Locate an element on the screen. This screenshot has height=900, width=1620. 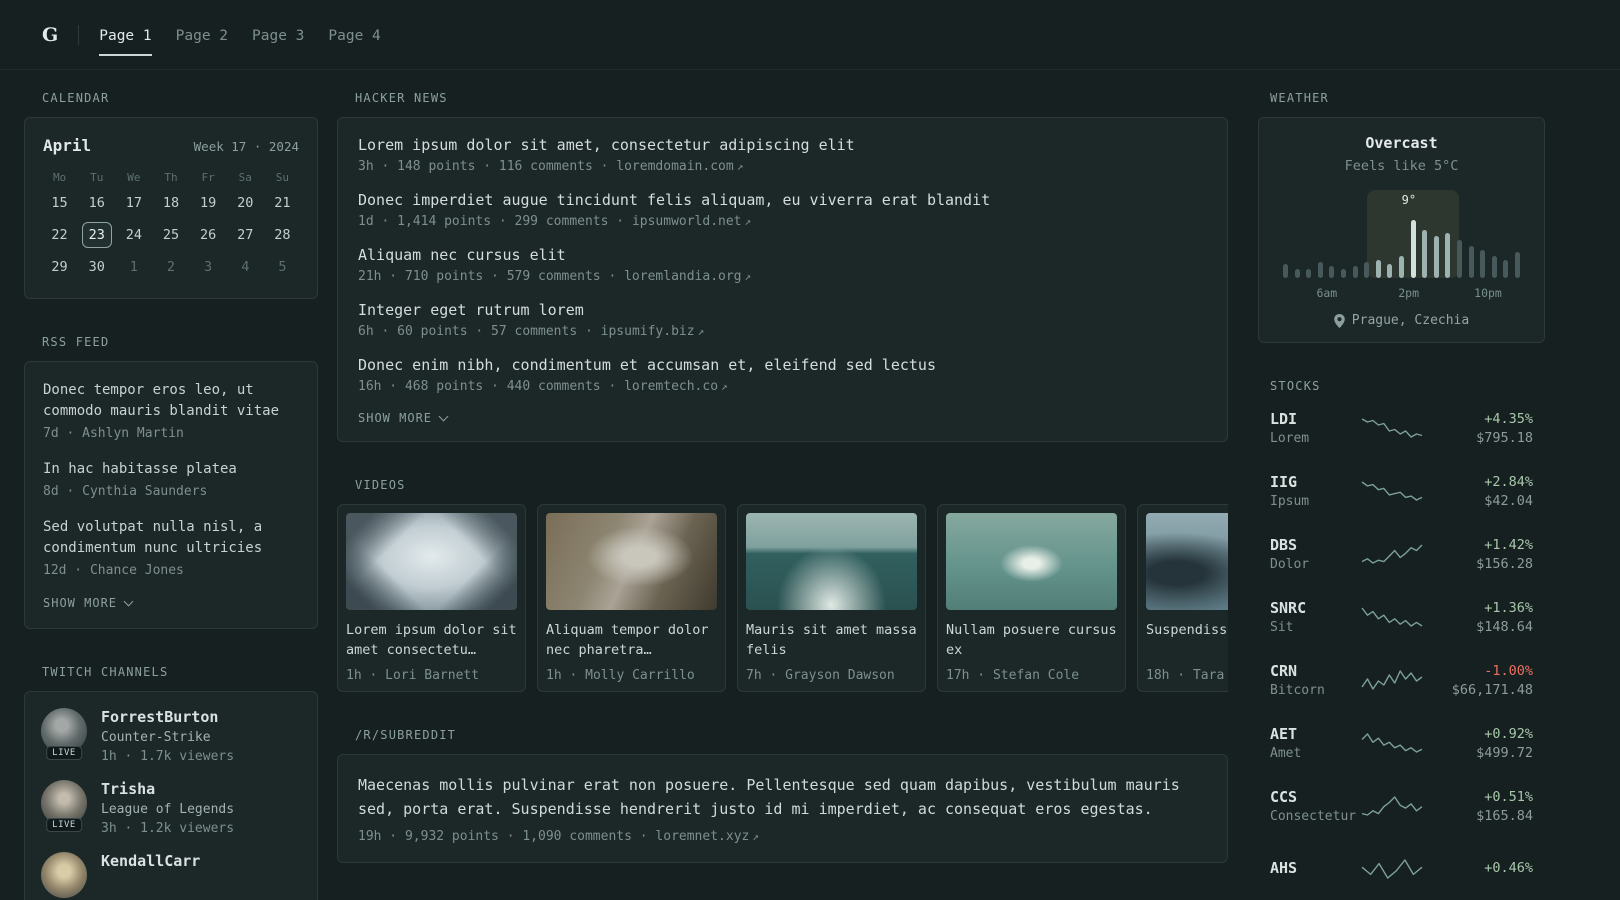
hn-item-domain-link: loremlandia.org is located at coordinates (682, 276).